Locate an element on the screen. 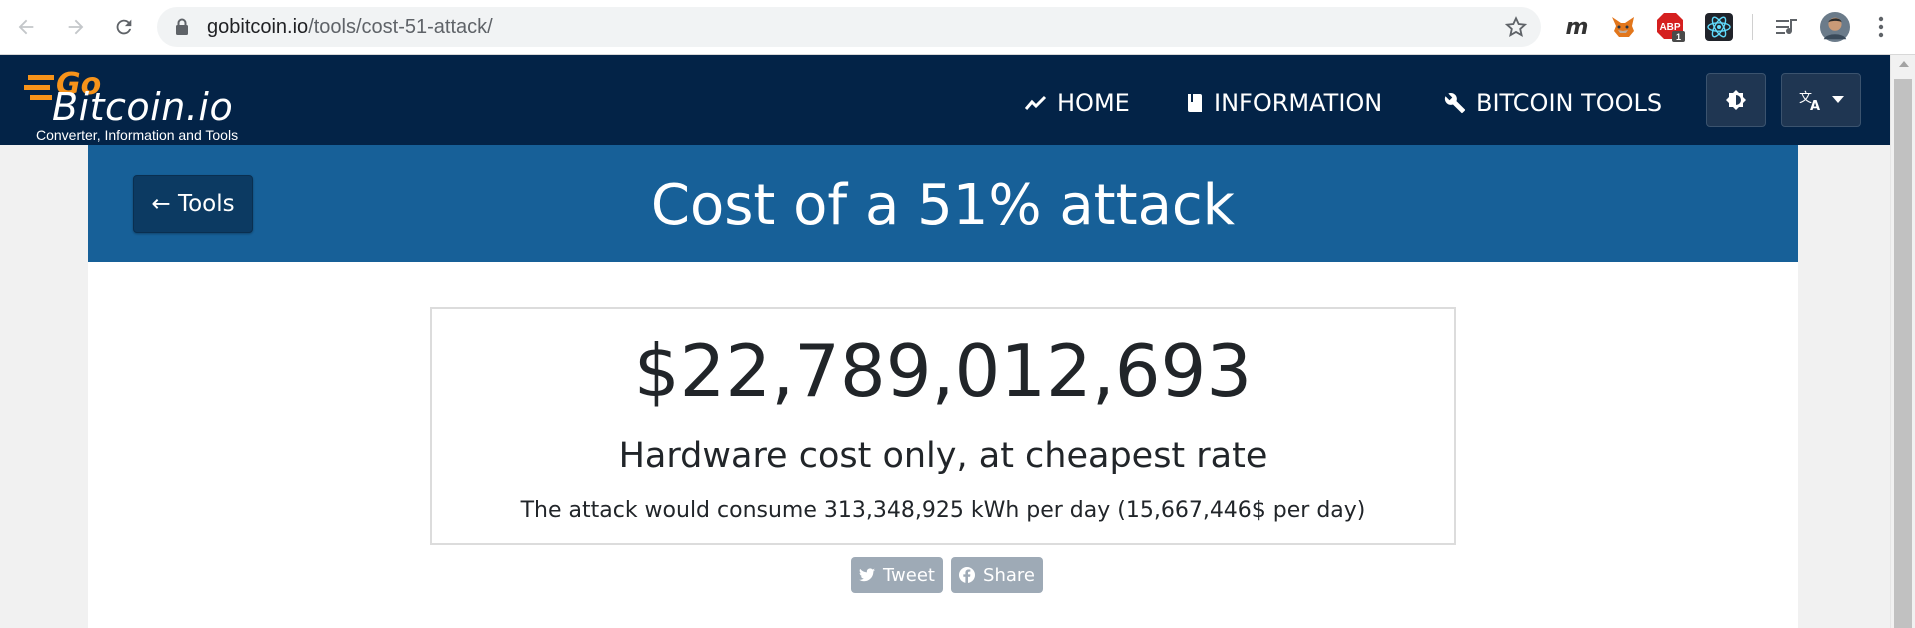 The height and width of the screenshot is (628, 1915). nav-information: INFORMATION is located at coordinates (1284, 103).